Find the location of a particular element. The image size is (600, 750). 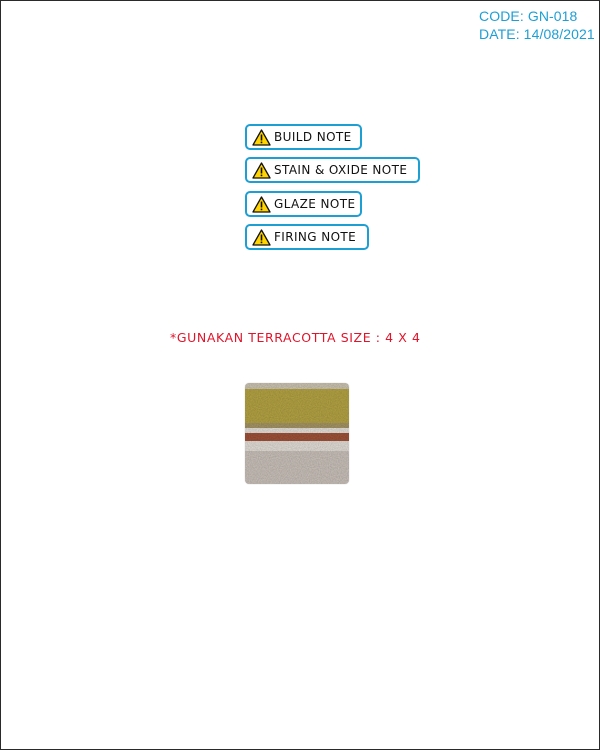

glaze-note-button: GLAZE NOTE is located at coordinates (303, 204).